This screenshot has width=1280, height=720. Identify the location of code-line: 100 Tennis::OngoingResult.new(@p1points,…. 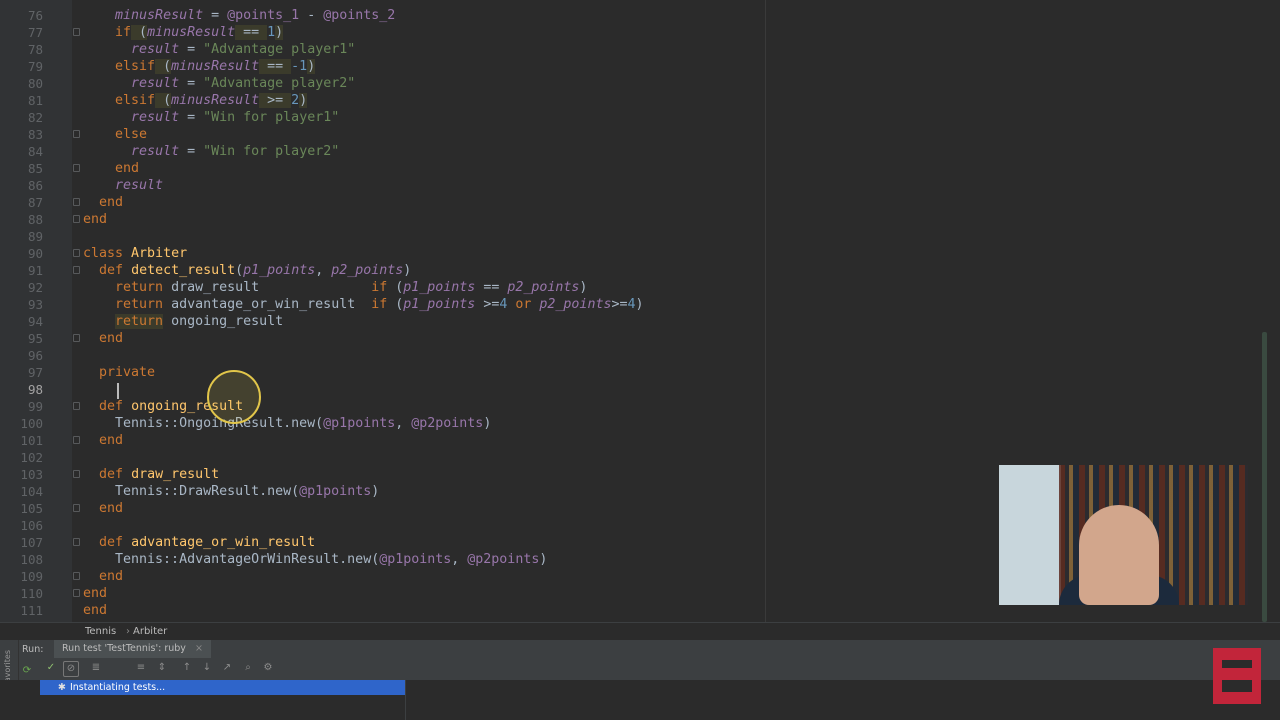
(625, 423).